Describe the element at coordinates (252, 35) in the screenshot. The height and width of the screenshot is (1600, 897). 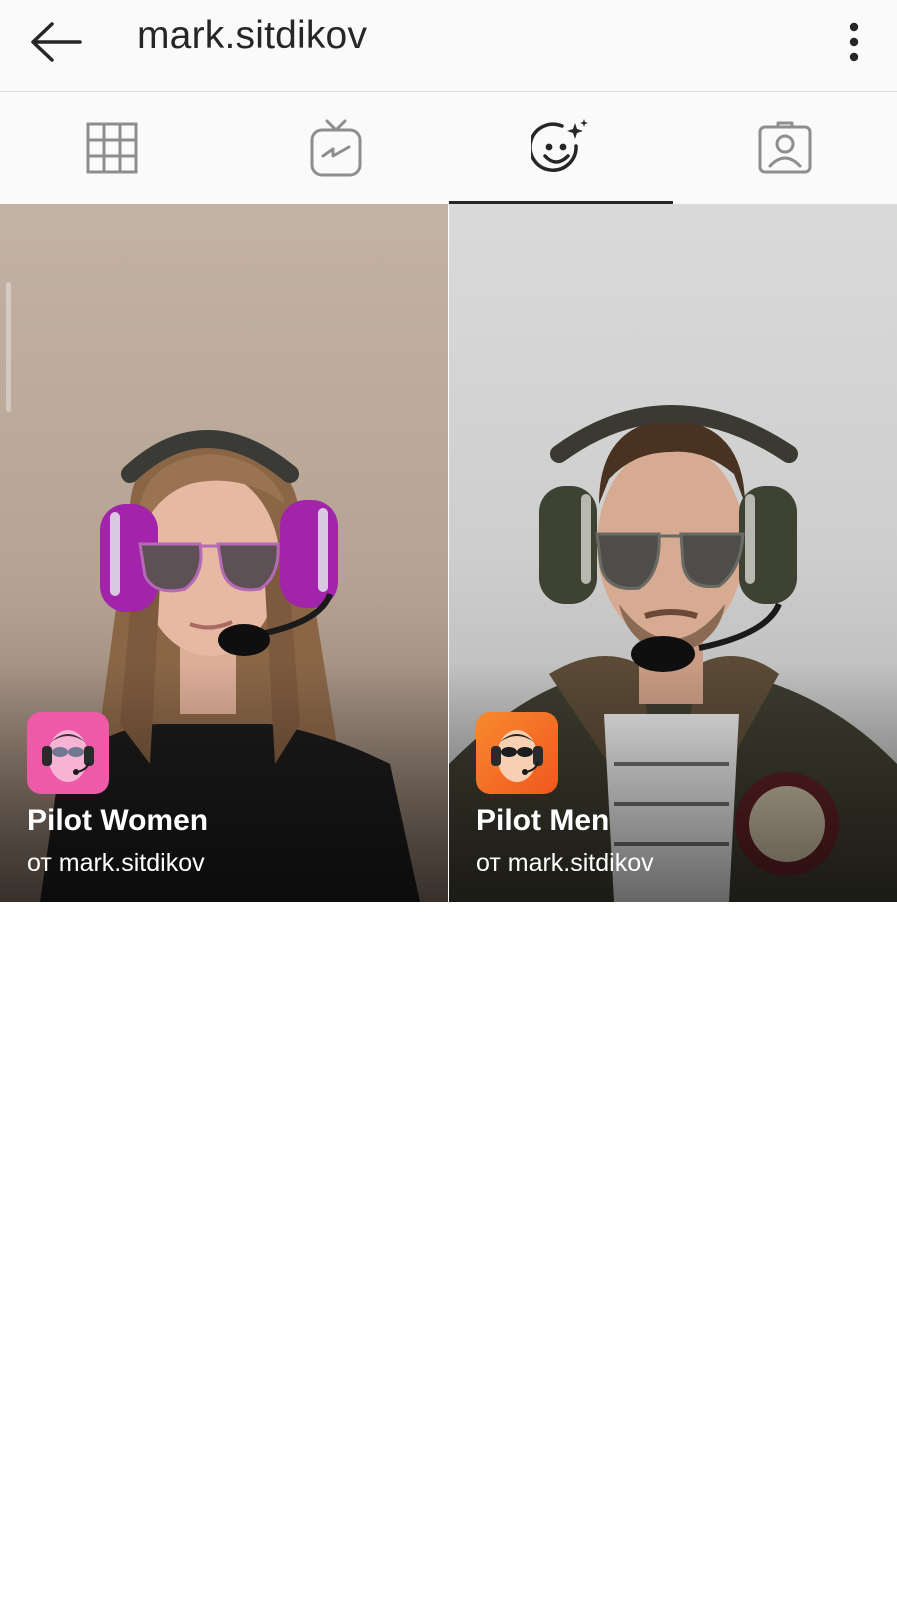
I see `profile-username-title: mark.sitdikov` at that location.